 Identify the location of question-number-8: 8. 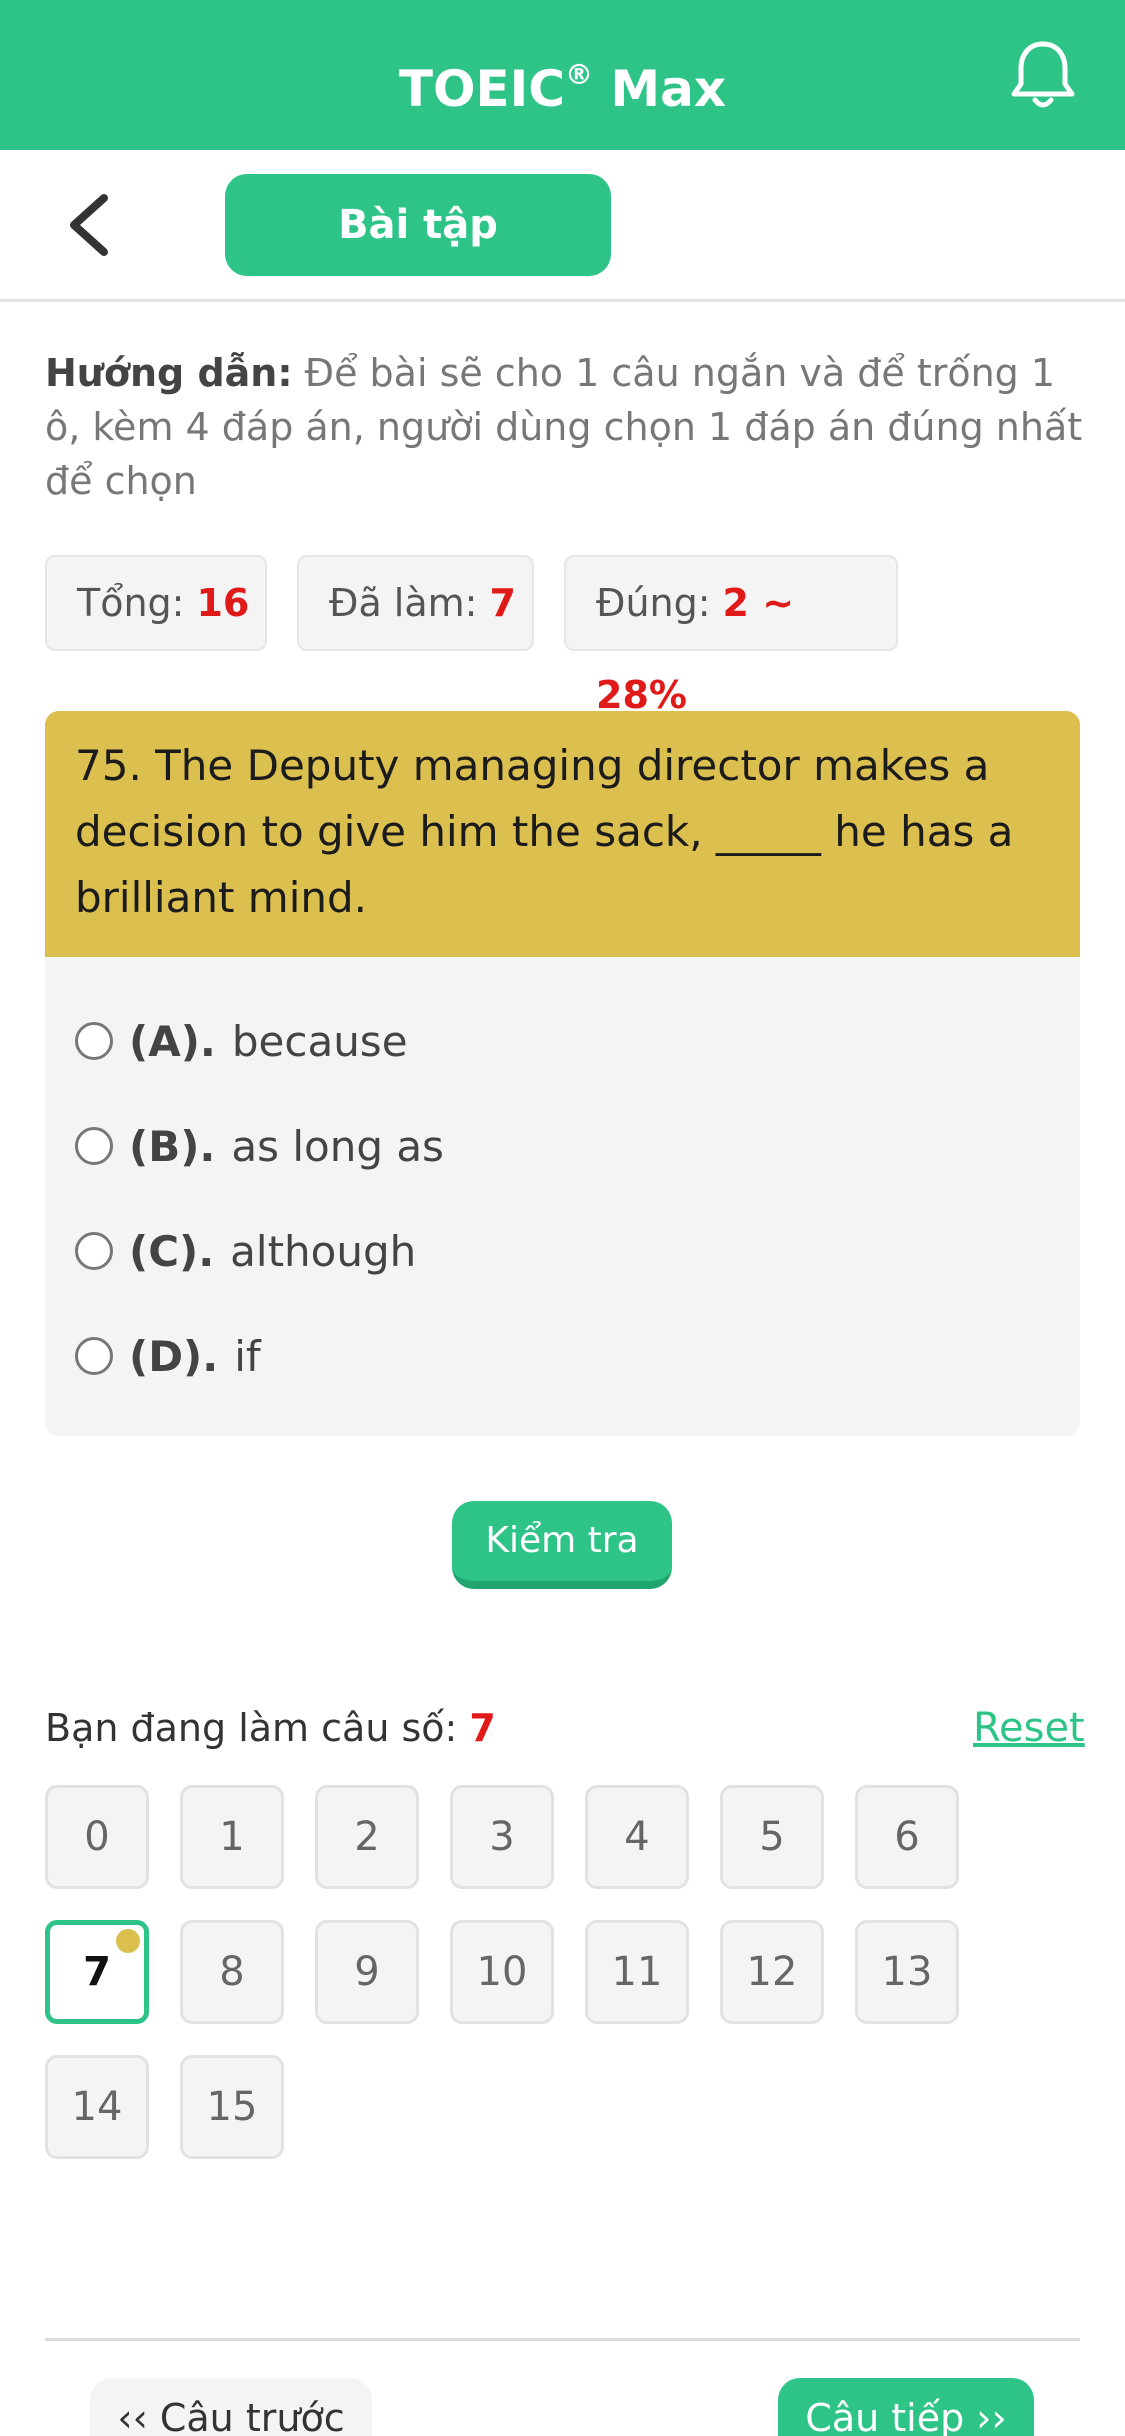
(232, 1972).